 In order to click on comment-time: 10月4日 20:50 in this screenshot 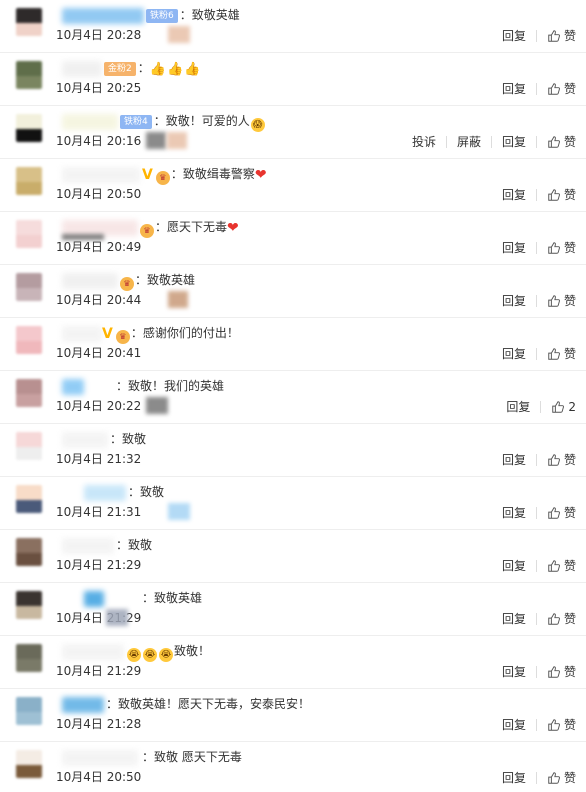, I will do `click(99, 194)`.